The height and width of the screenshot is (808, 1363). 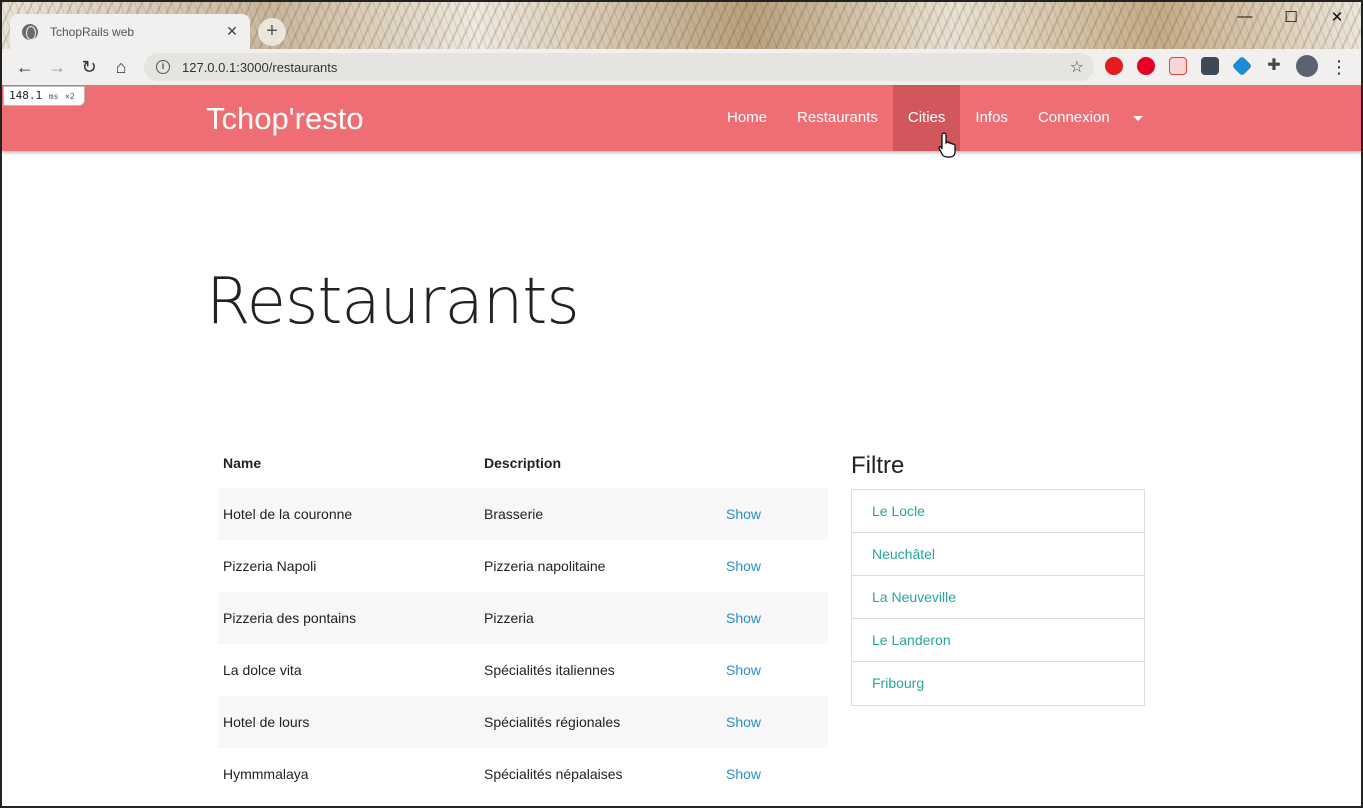 I want to click on nav-infos: Infos, so click(x=991, y=118).